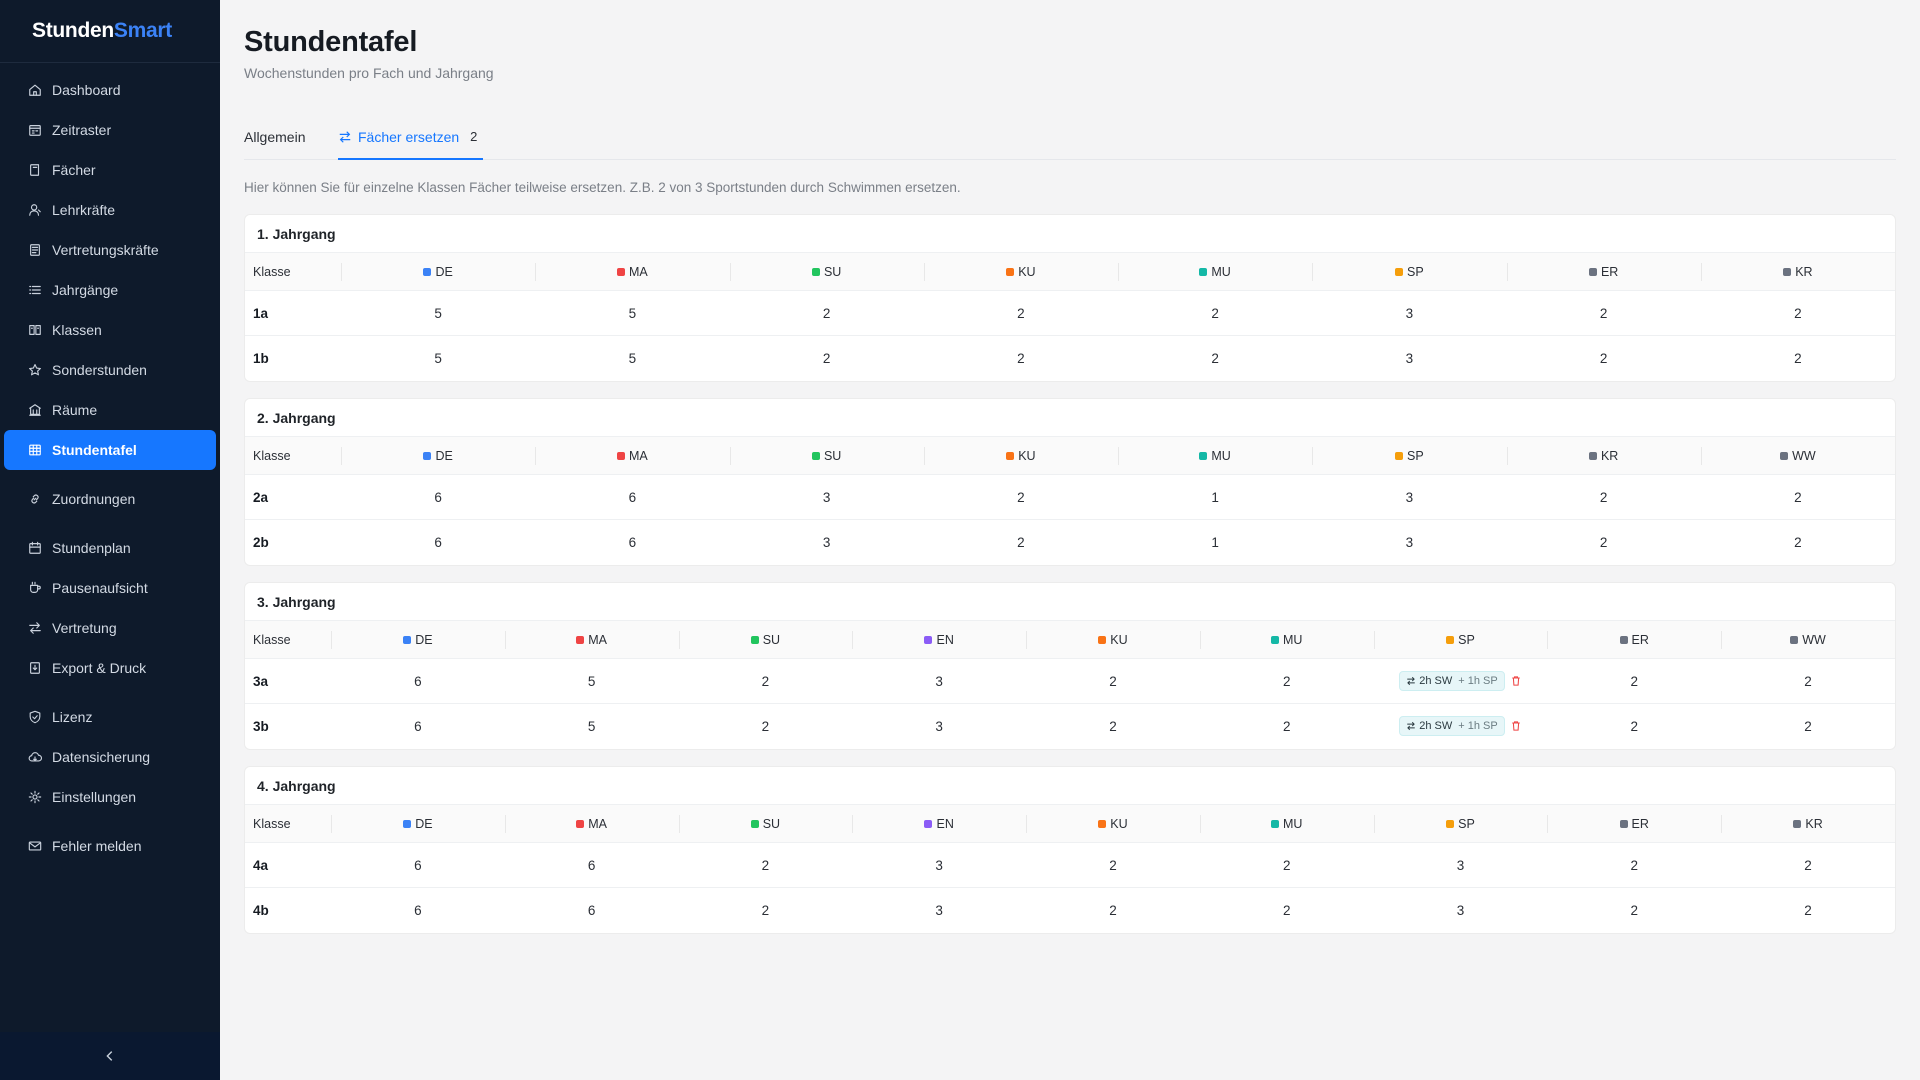 The image size is (1920, 1080). What do you see at coordinates (105, 250) in the screenshot?
I see `sidebar-item-label: Vertretungskräfte` at bounding box center [105, 250].